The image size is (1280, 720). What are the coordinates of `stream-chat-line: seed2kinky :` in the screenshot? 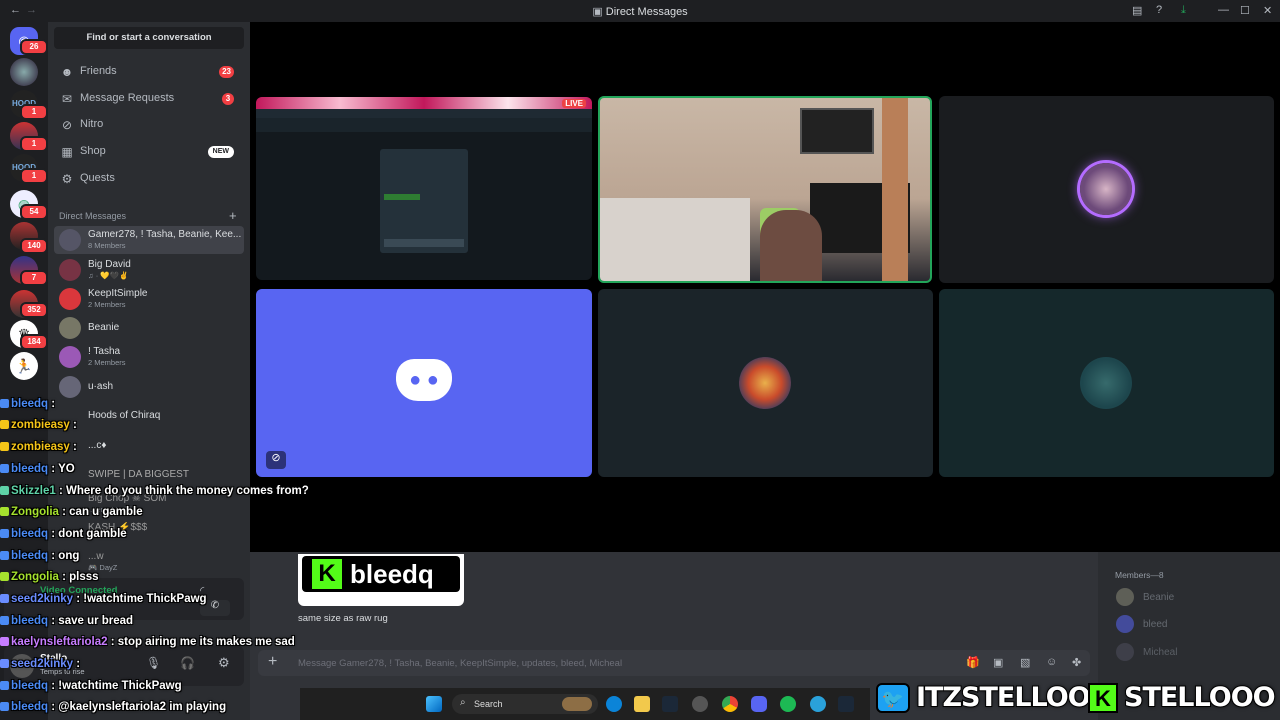 It's located at (40, 667).